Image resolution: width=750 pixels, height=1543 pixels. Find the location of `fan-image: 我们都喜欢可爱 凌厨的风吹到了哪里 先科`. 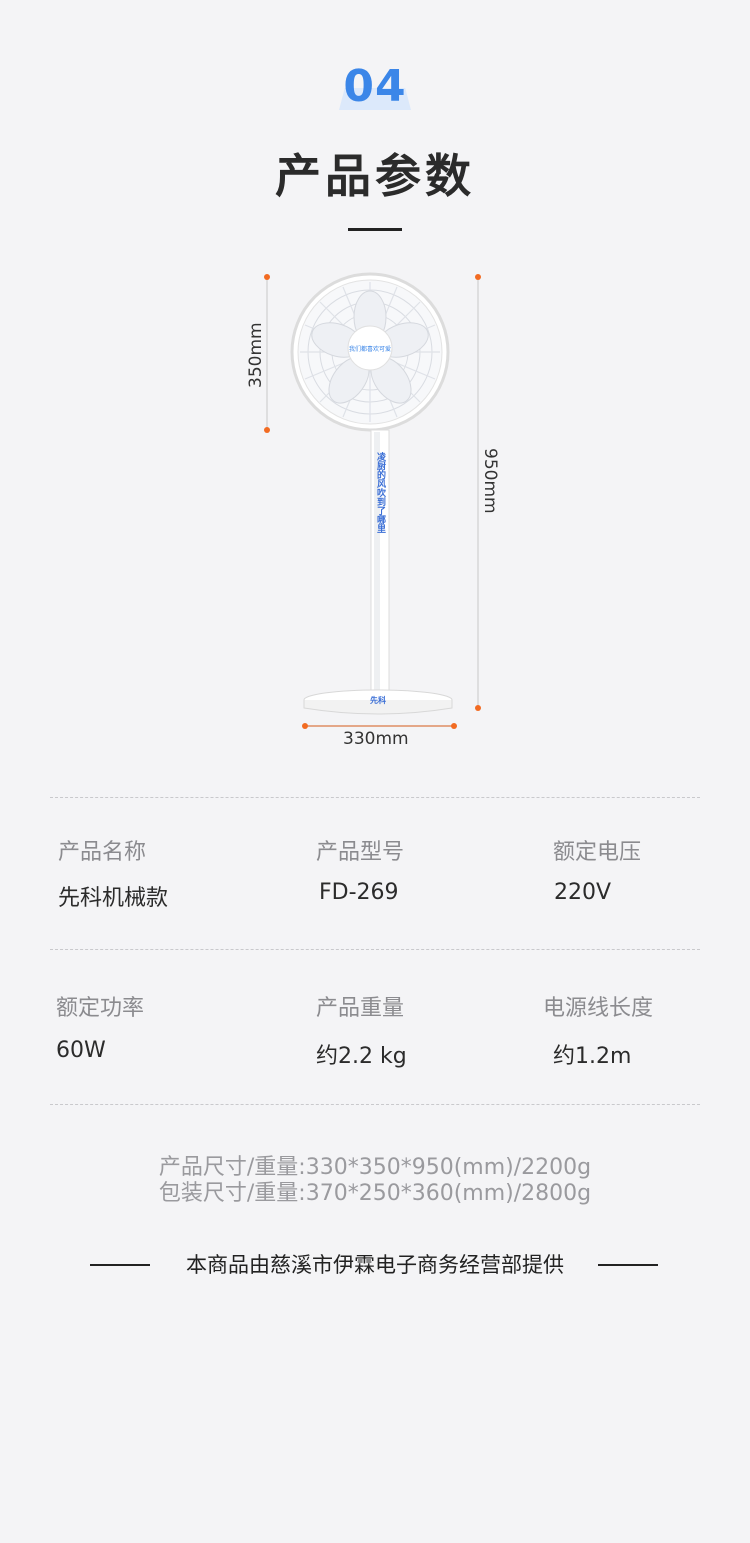

fan-image: 我们都喜欢可爱 凌厨的风吹到了哪里 先科 is located at coordinates (372, 500).